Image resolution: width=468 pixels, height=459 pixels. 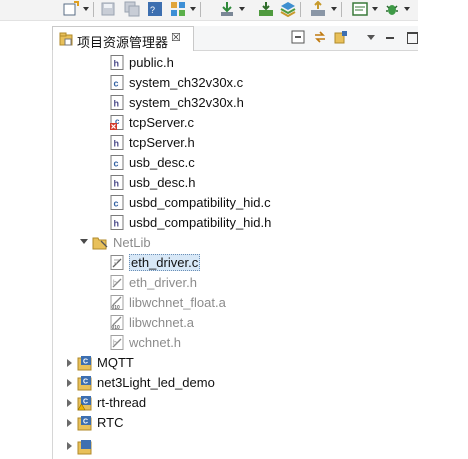 What do you see at coordinates (165, 262) in the screenshot?
I see `file-label: eth_driver.c` at bounding box center [165, 262].